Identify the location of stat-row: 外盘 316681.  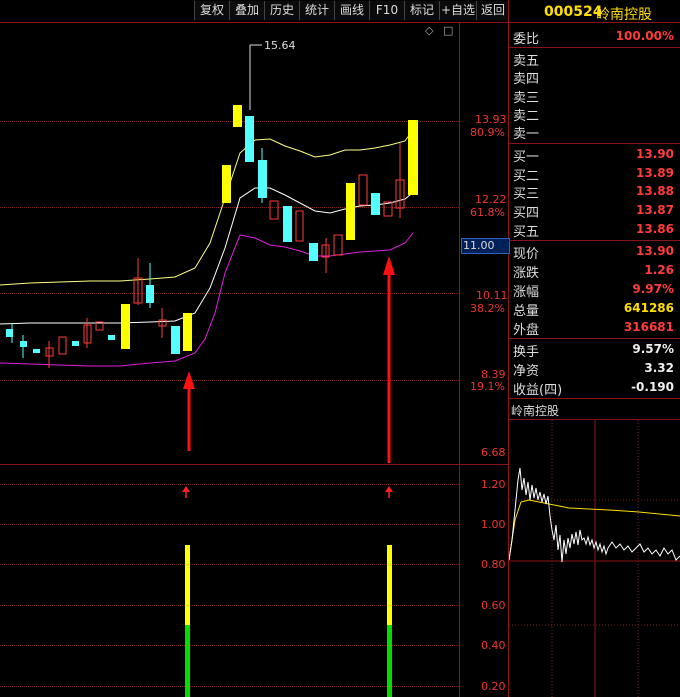
(594, 328).